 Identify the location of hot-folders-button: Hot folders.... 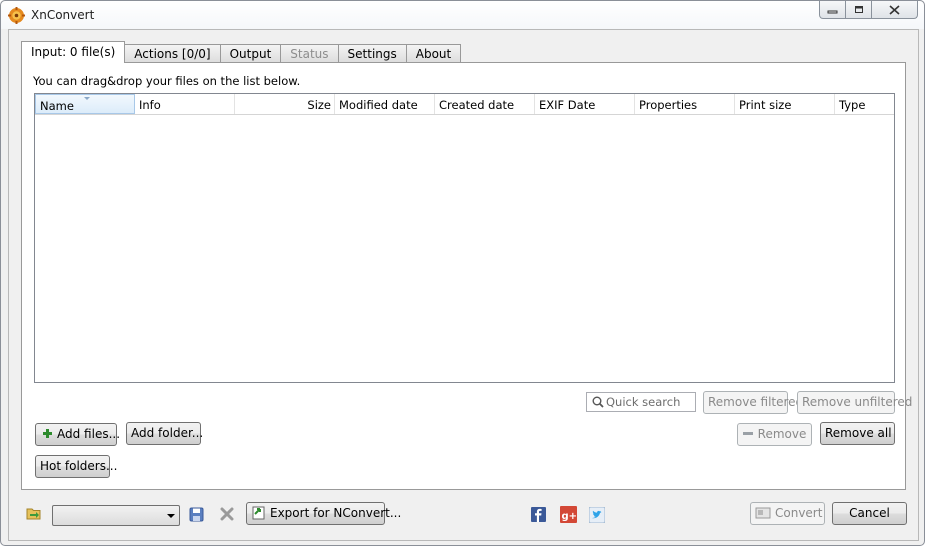
(76, 466).